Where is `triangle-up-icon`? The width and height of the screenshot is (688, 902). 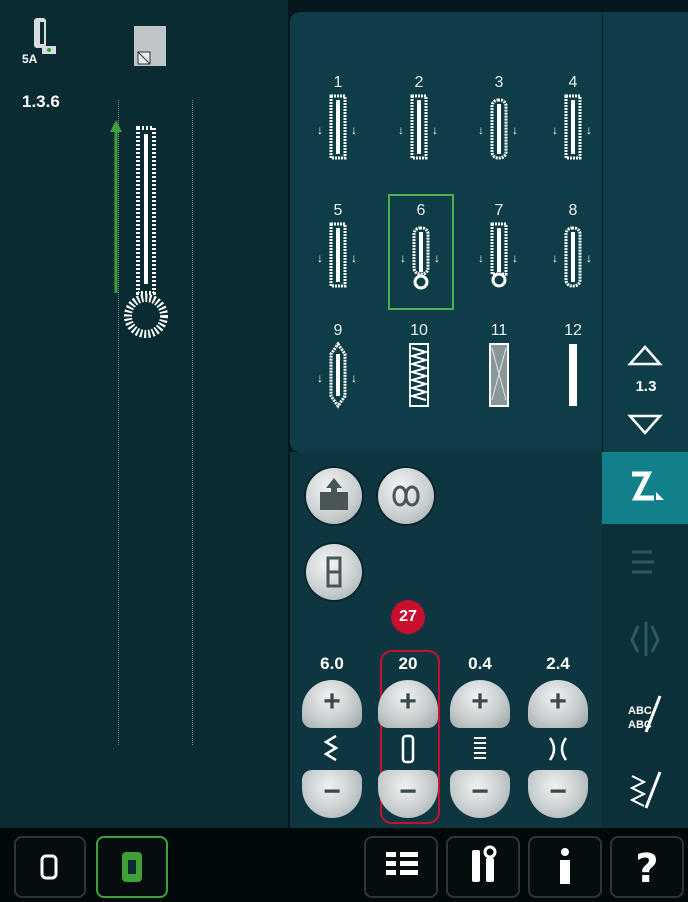
triangle-up-icon is located at coordinates (645, 355).